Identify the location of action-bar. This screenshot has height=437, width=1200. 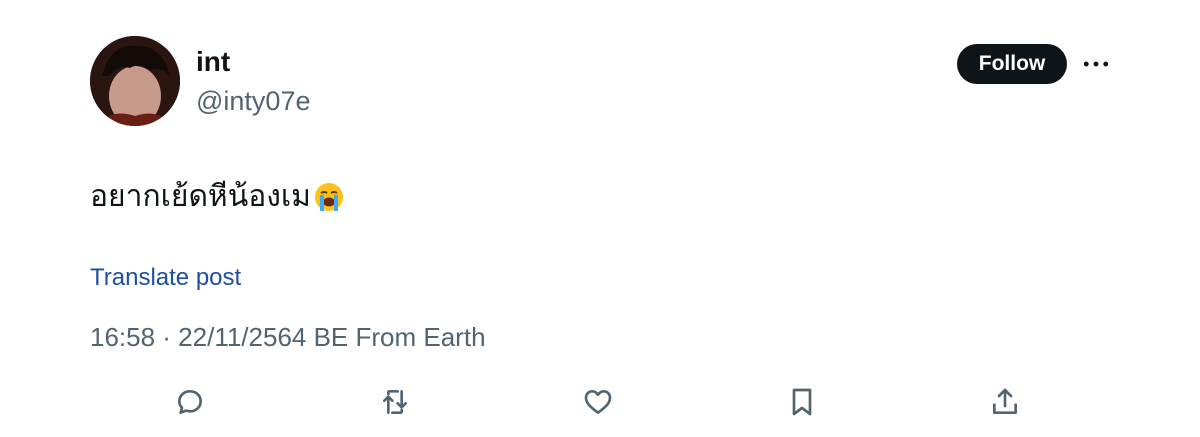
(600, 402).